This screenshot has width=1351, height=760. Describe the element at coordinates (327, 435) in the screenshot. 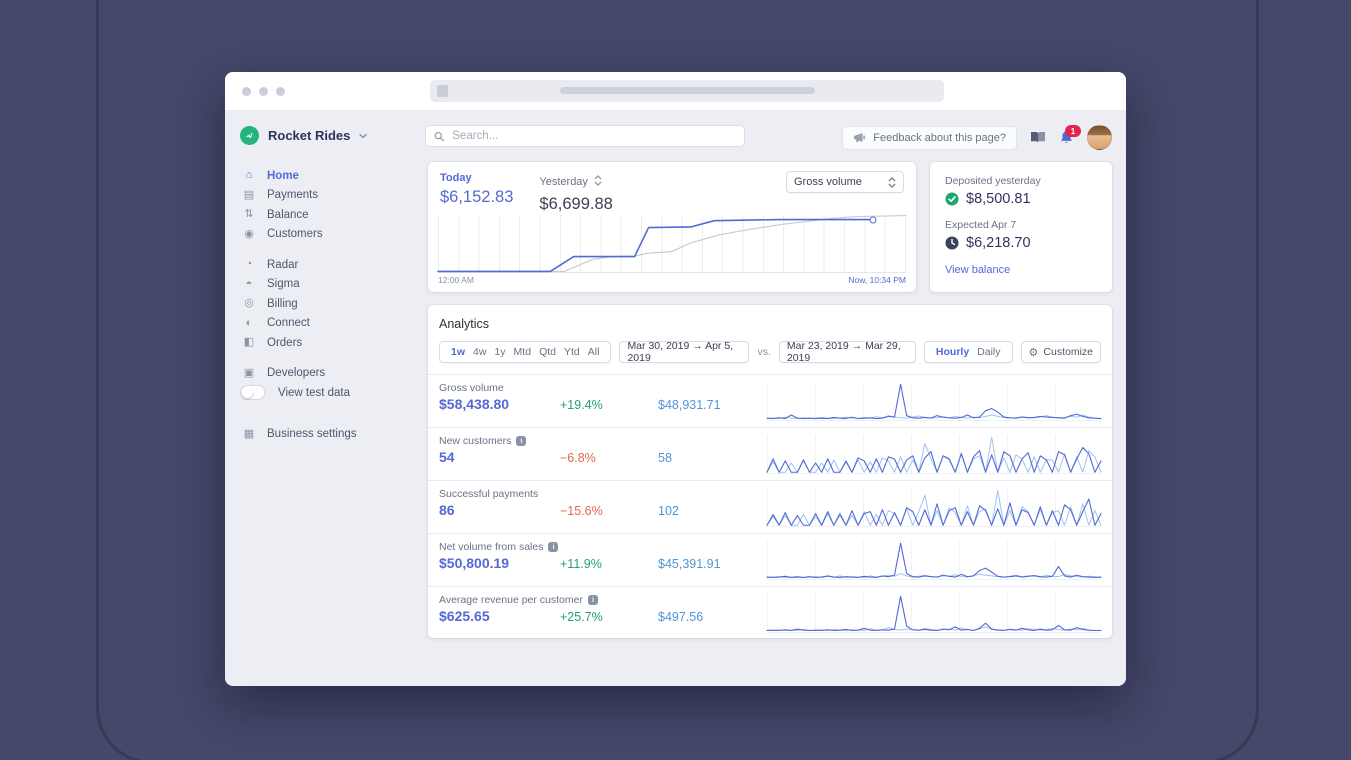

I see `sidebar-item-business-settings: ▦ Business settings` at that location.